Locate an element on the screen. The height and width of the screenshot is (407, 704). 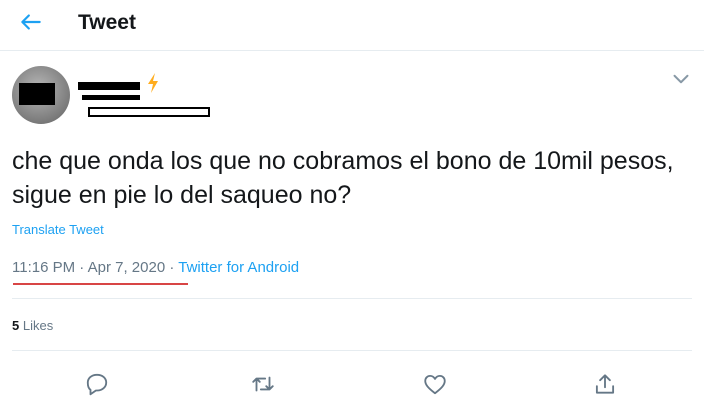
share-icon is located at coordinates (605, 384).